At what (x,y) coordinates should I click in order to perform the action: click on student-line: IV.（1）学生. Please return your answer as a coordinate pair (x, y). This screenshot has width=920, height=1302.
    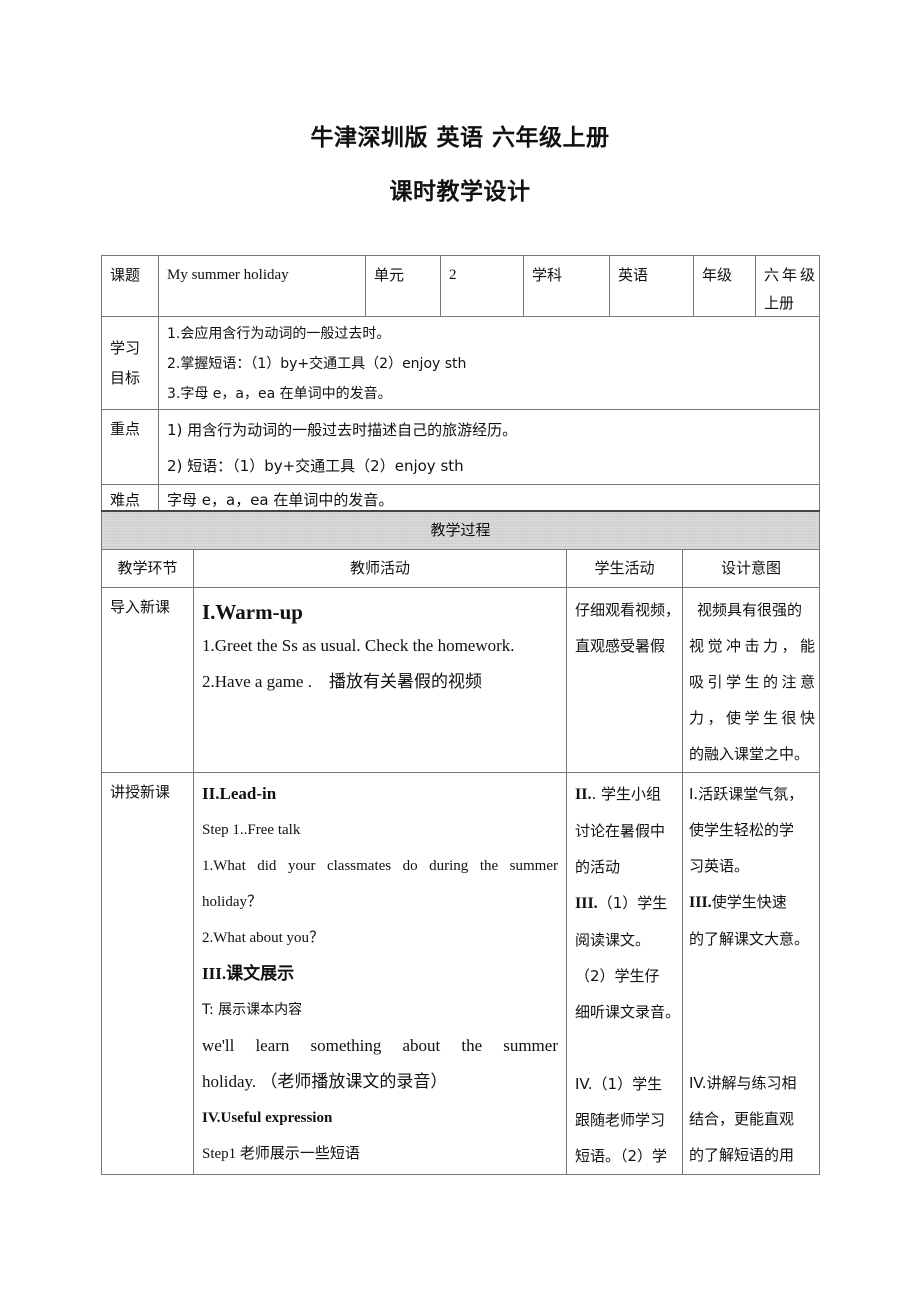
    Looking at the image, I should click on (628, 1084).